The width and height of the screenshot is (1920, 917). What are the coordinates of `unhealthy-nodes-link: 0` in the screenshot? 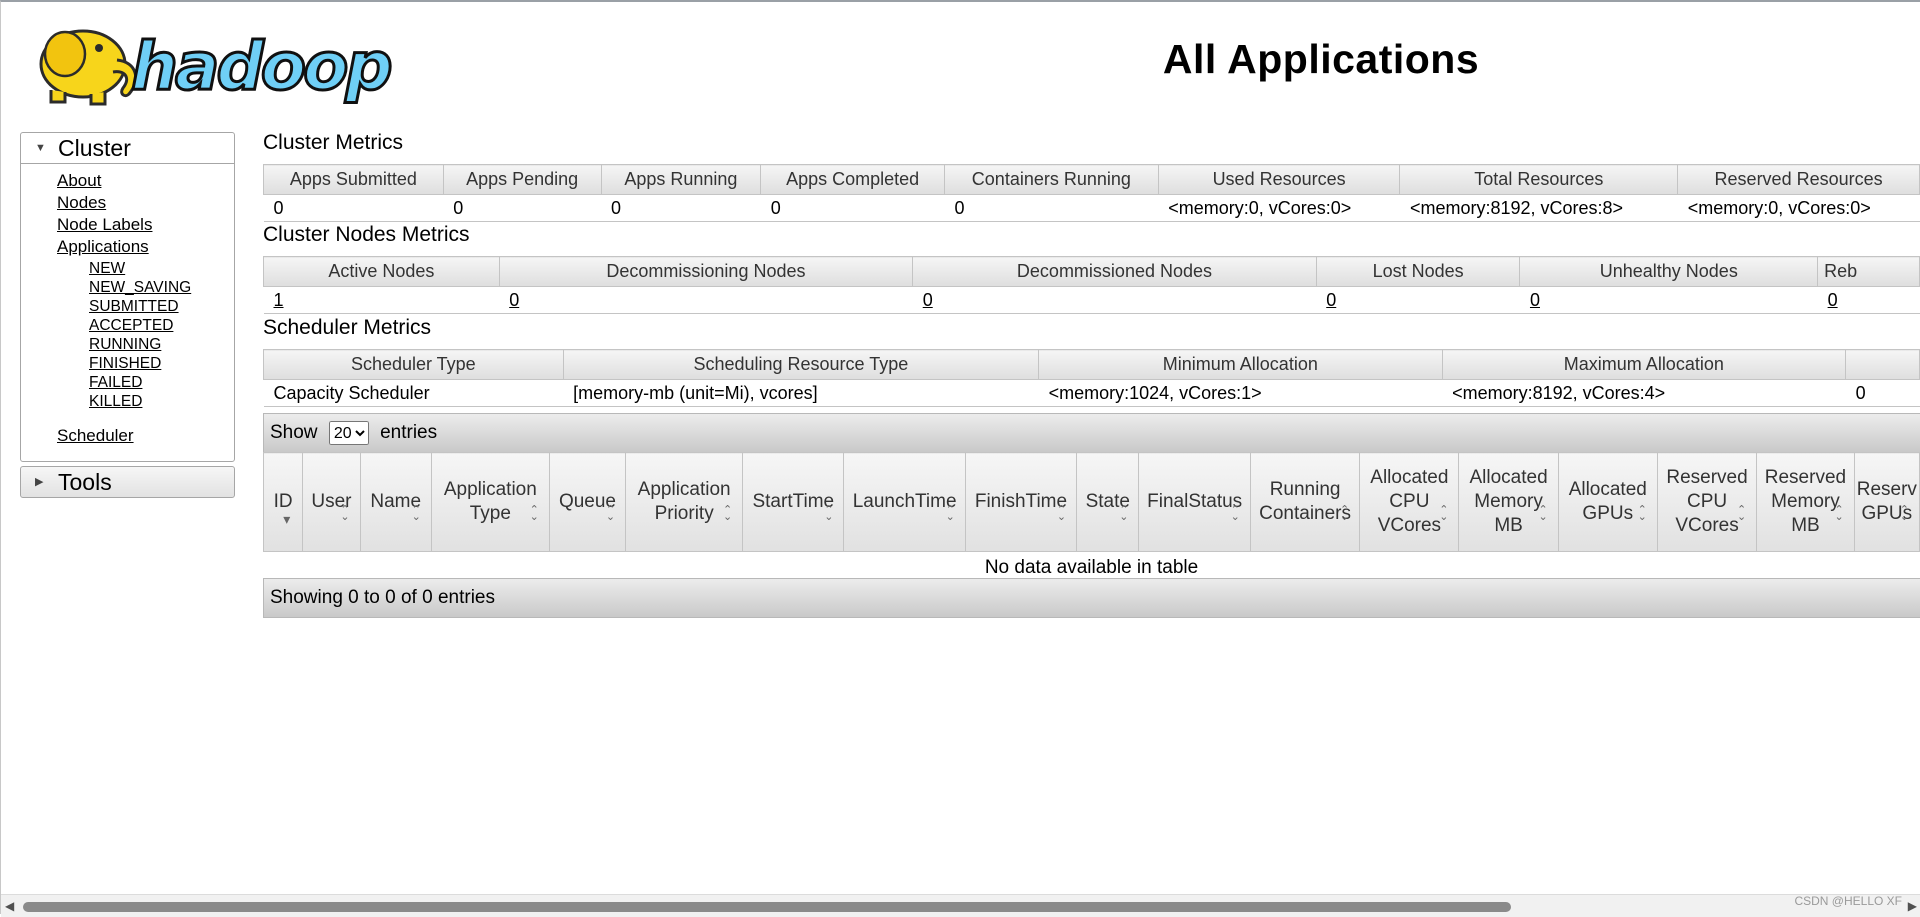 It's located at (1668, 300).